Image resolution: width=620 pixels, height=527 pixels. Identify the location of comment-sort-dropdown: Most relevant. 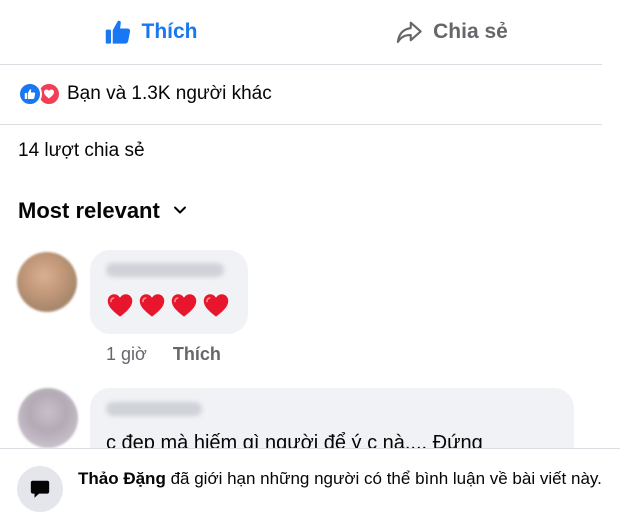
(103, 211).